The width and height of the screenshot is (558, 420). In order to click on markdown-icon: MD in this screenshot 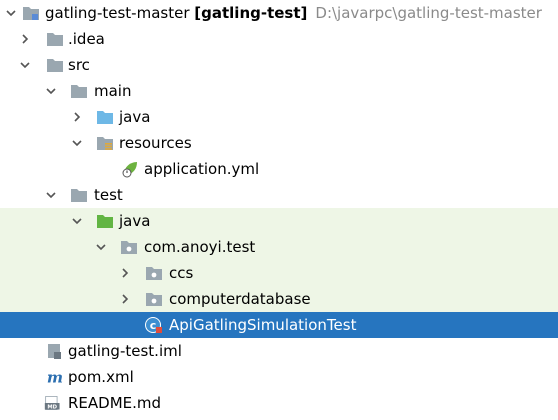, I will do `click(53, 403)`.